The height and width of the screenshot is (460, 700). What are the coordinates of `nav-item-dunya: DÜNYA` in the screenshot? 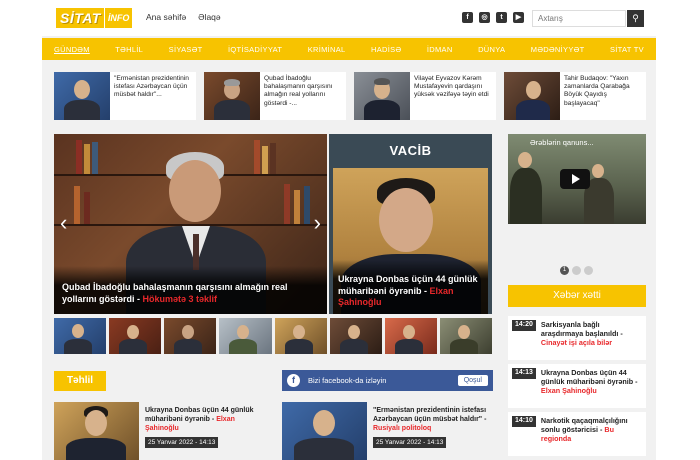 It's located at (491, 49).